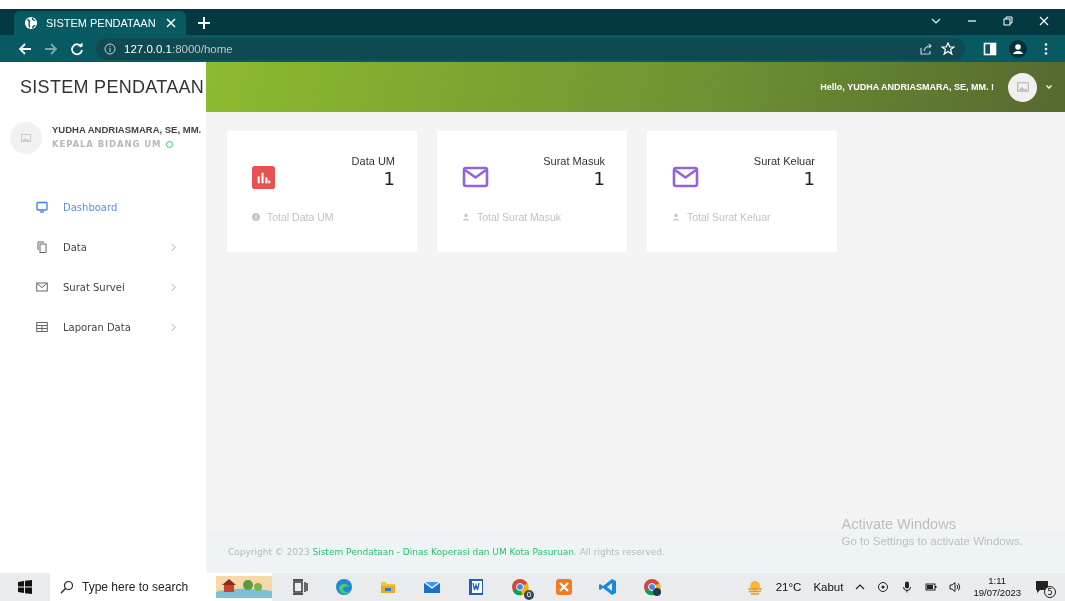  Describe the element at coordinates (519, 217) in the screenshot. I see `card-caption: Total Surat Masuk` at that location.